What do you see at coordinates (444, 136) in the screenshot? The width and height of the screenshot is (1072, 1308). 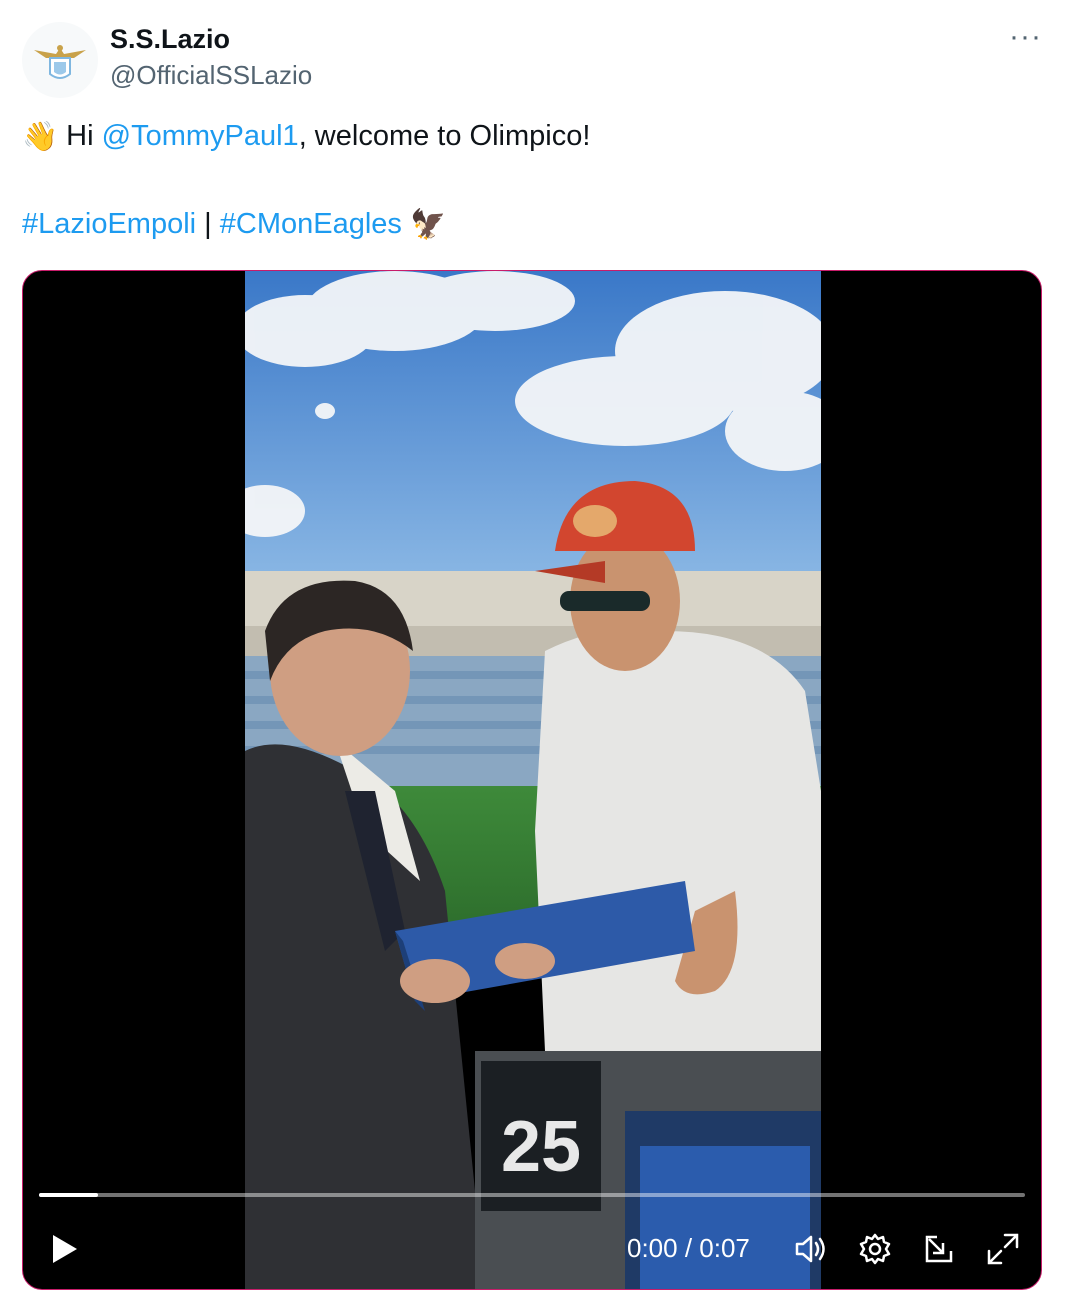 I see `tweet-rest-text: , welcome to Olimpico!` at bounding box center [444, 136].